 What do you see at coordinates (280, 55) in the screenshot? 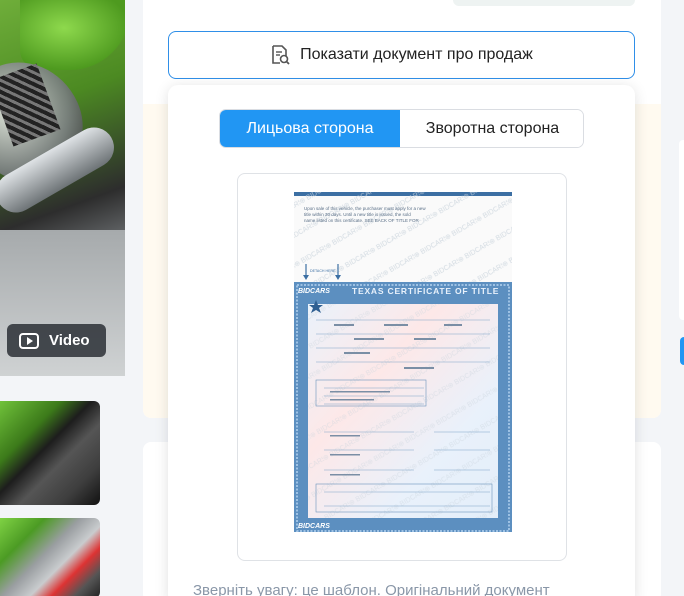
I see `document-search-icon` at bounding box center [280, 55].